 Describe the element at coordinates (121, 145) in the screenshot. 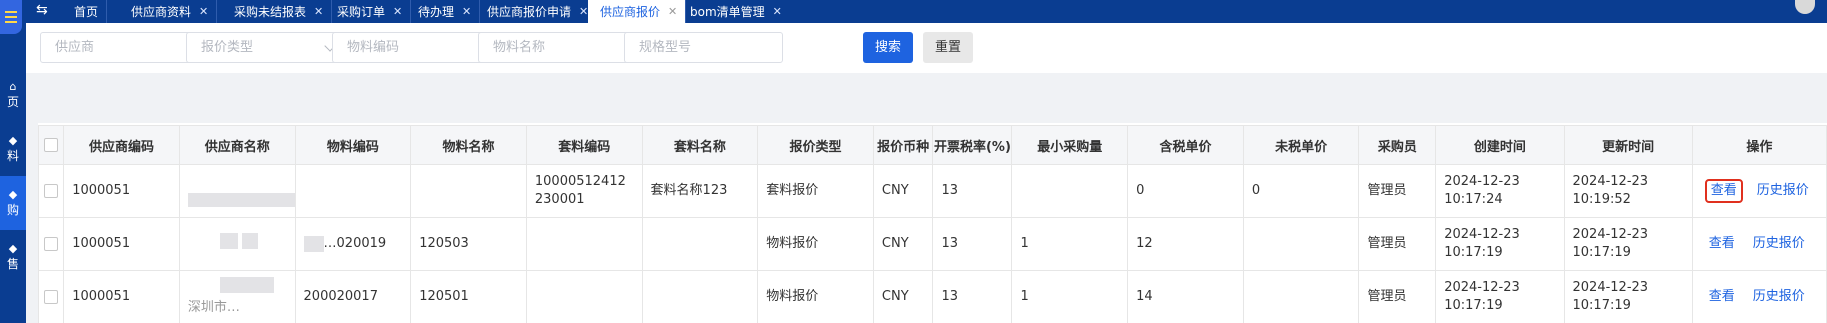

I see `col-header: 供应商编码` at that location.